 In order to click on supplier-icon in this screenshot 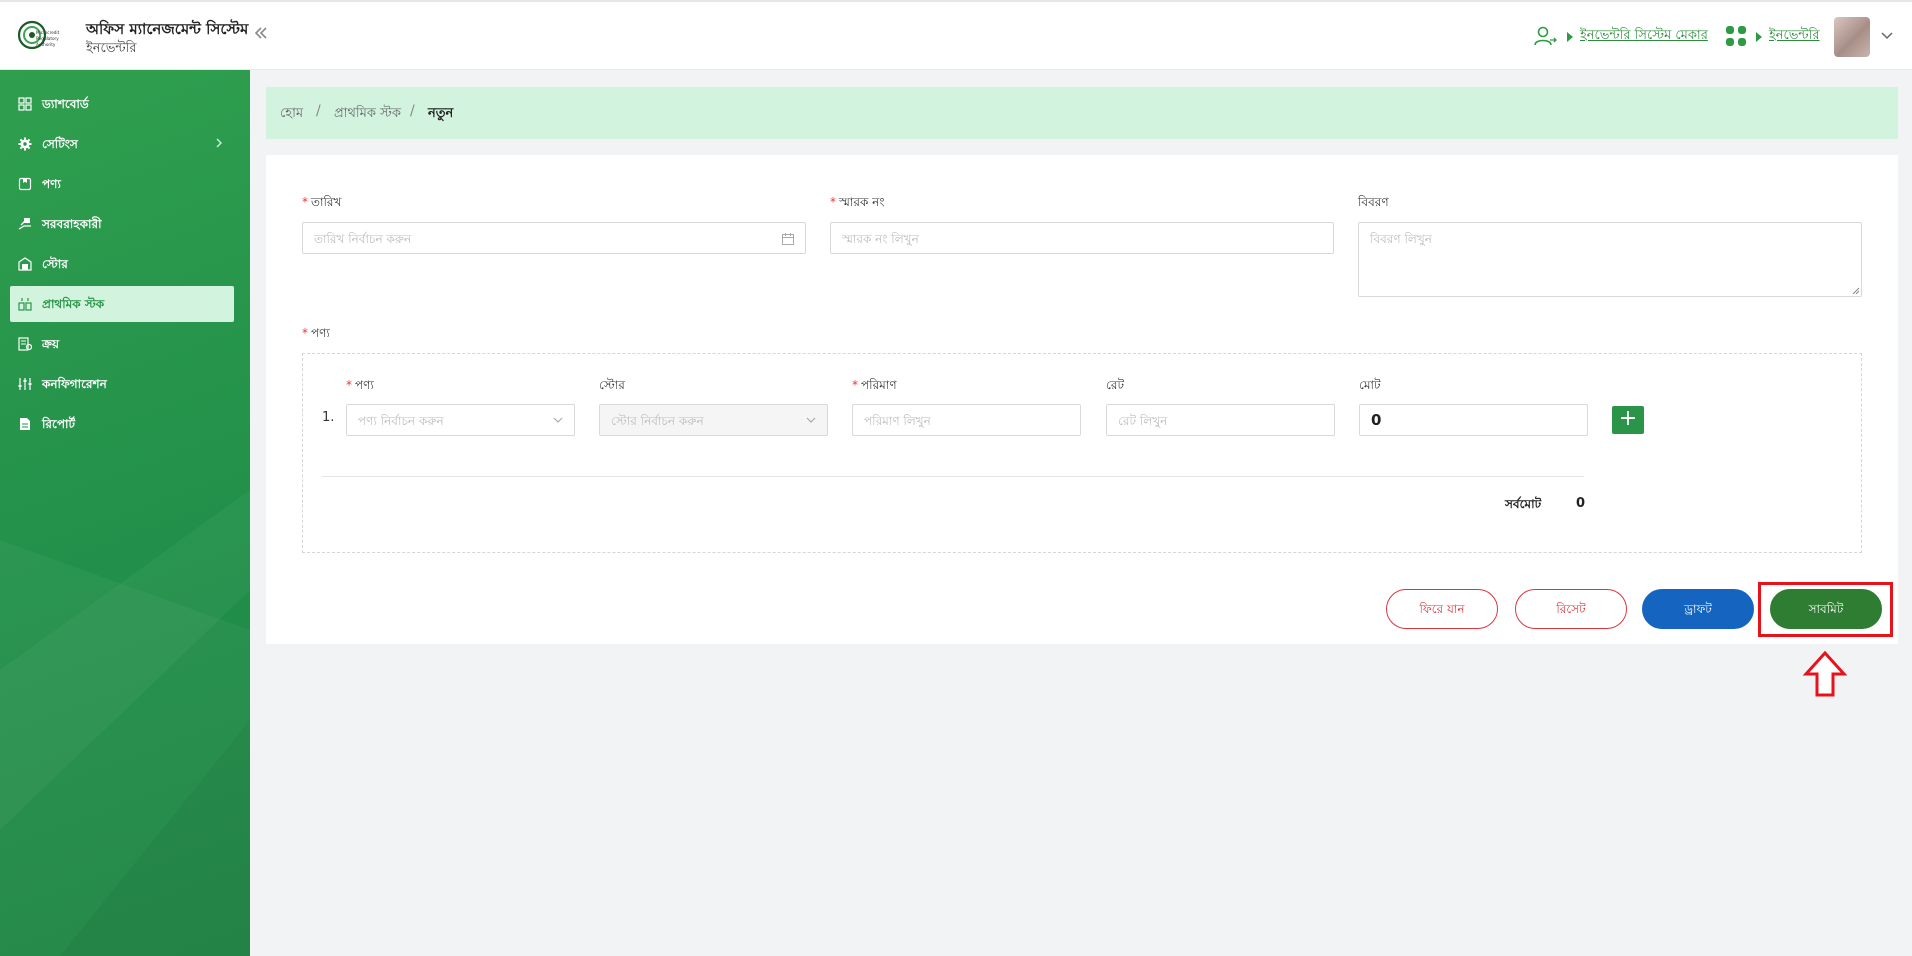, I will do `click(24, 224)`.